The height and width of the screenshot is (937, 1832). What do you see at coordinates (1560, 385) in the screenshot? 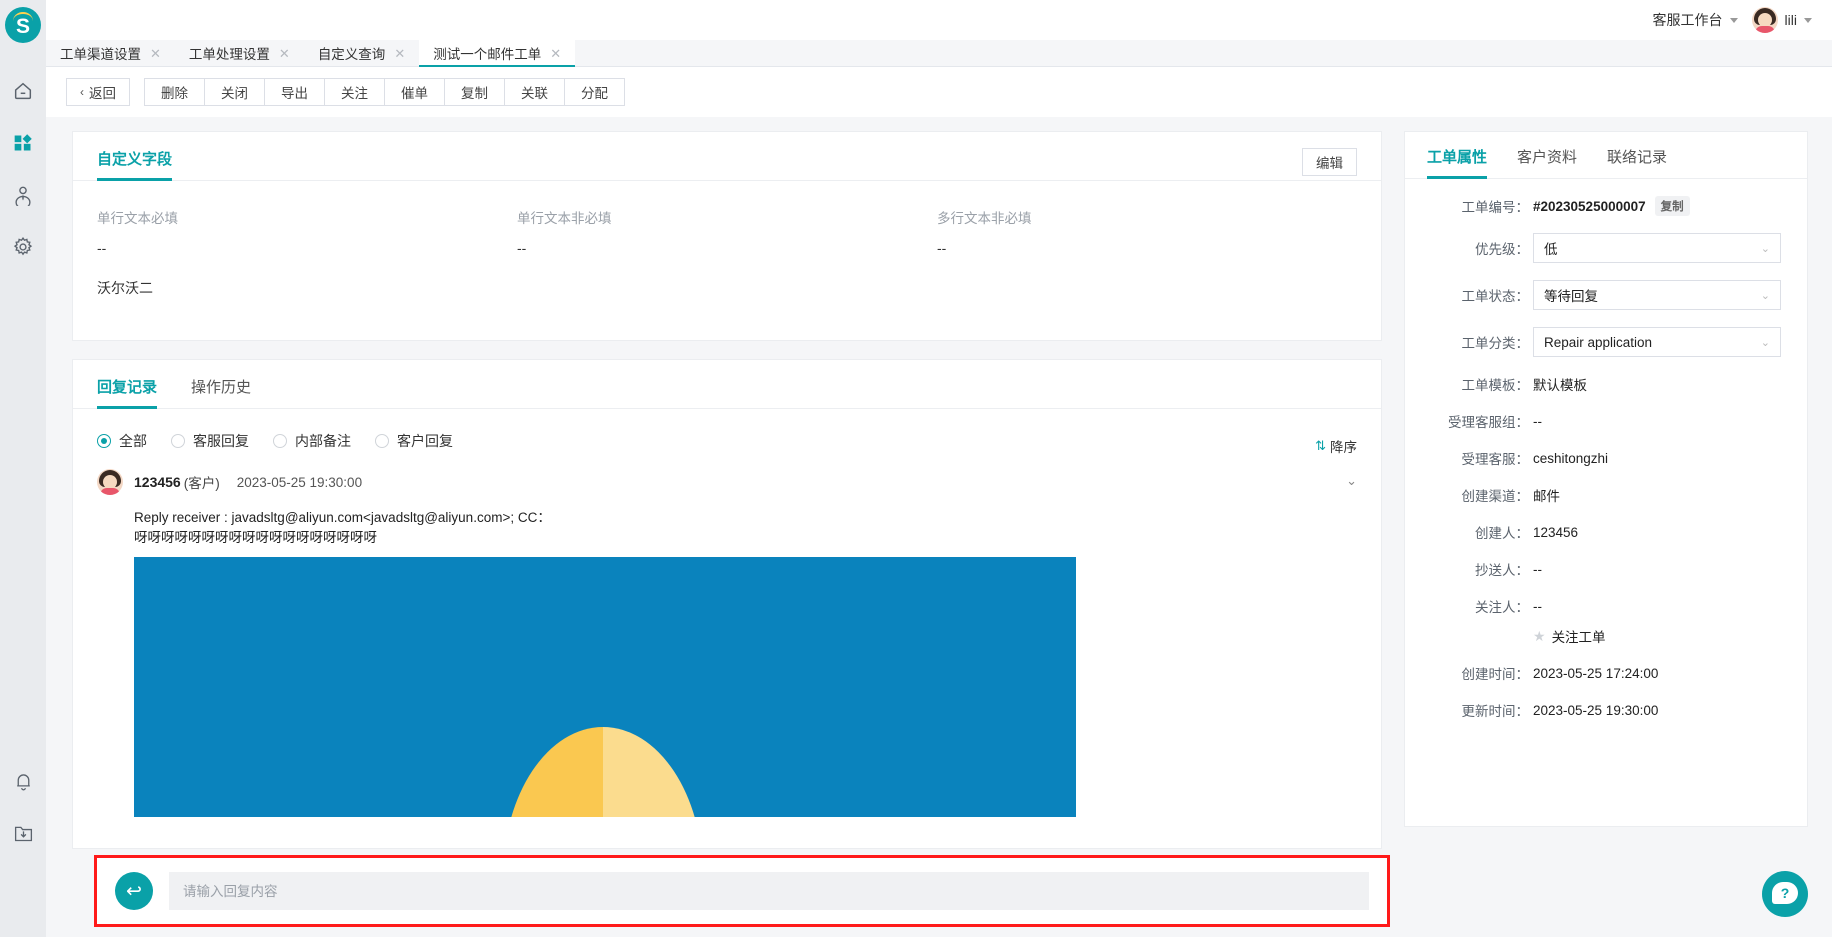
I see `property-value: 默认模板` at bounding box center [1560, 385].